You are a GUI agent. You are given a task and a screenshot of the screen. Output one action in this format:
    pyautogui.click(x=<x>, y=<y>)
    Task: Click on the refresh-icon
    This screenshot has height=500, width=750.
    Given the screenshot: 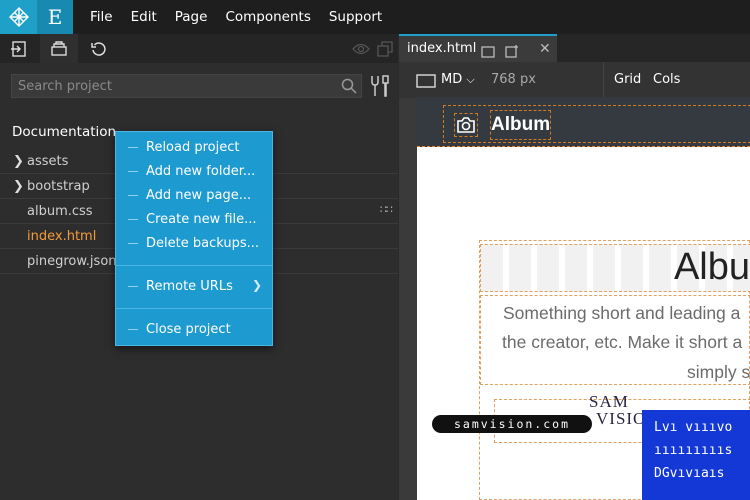 What is the action you would take?
    pyautogui.click(x=99, y=48)
    